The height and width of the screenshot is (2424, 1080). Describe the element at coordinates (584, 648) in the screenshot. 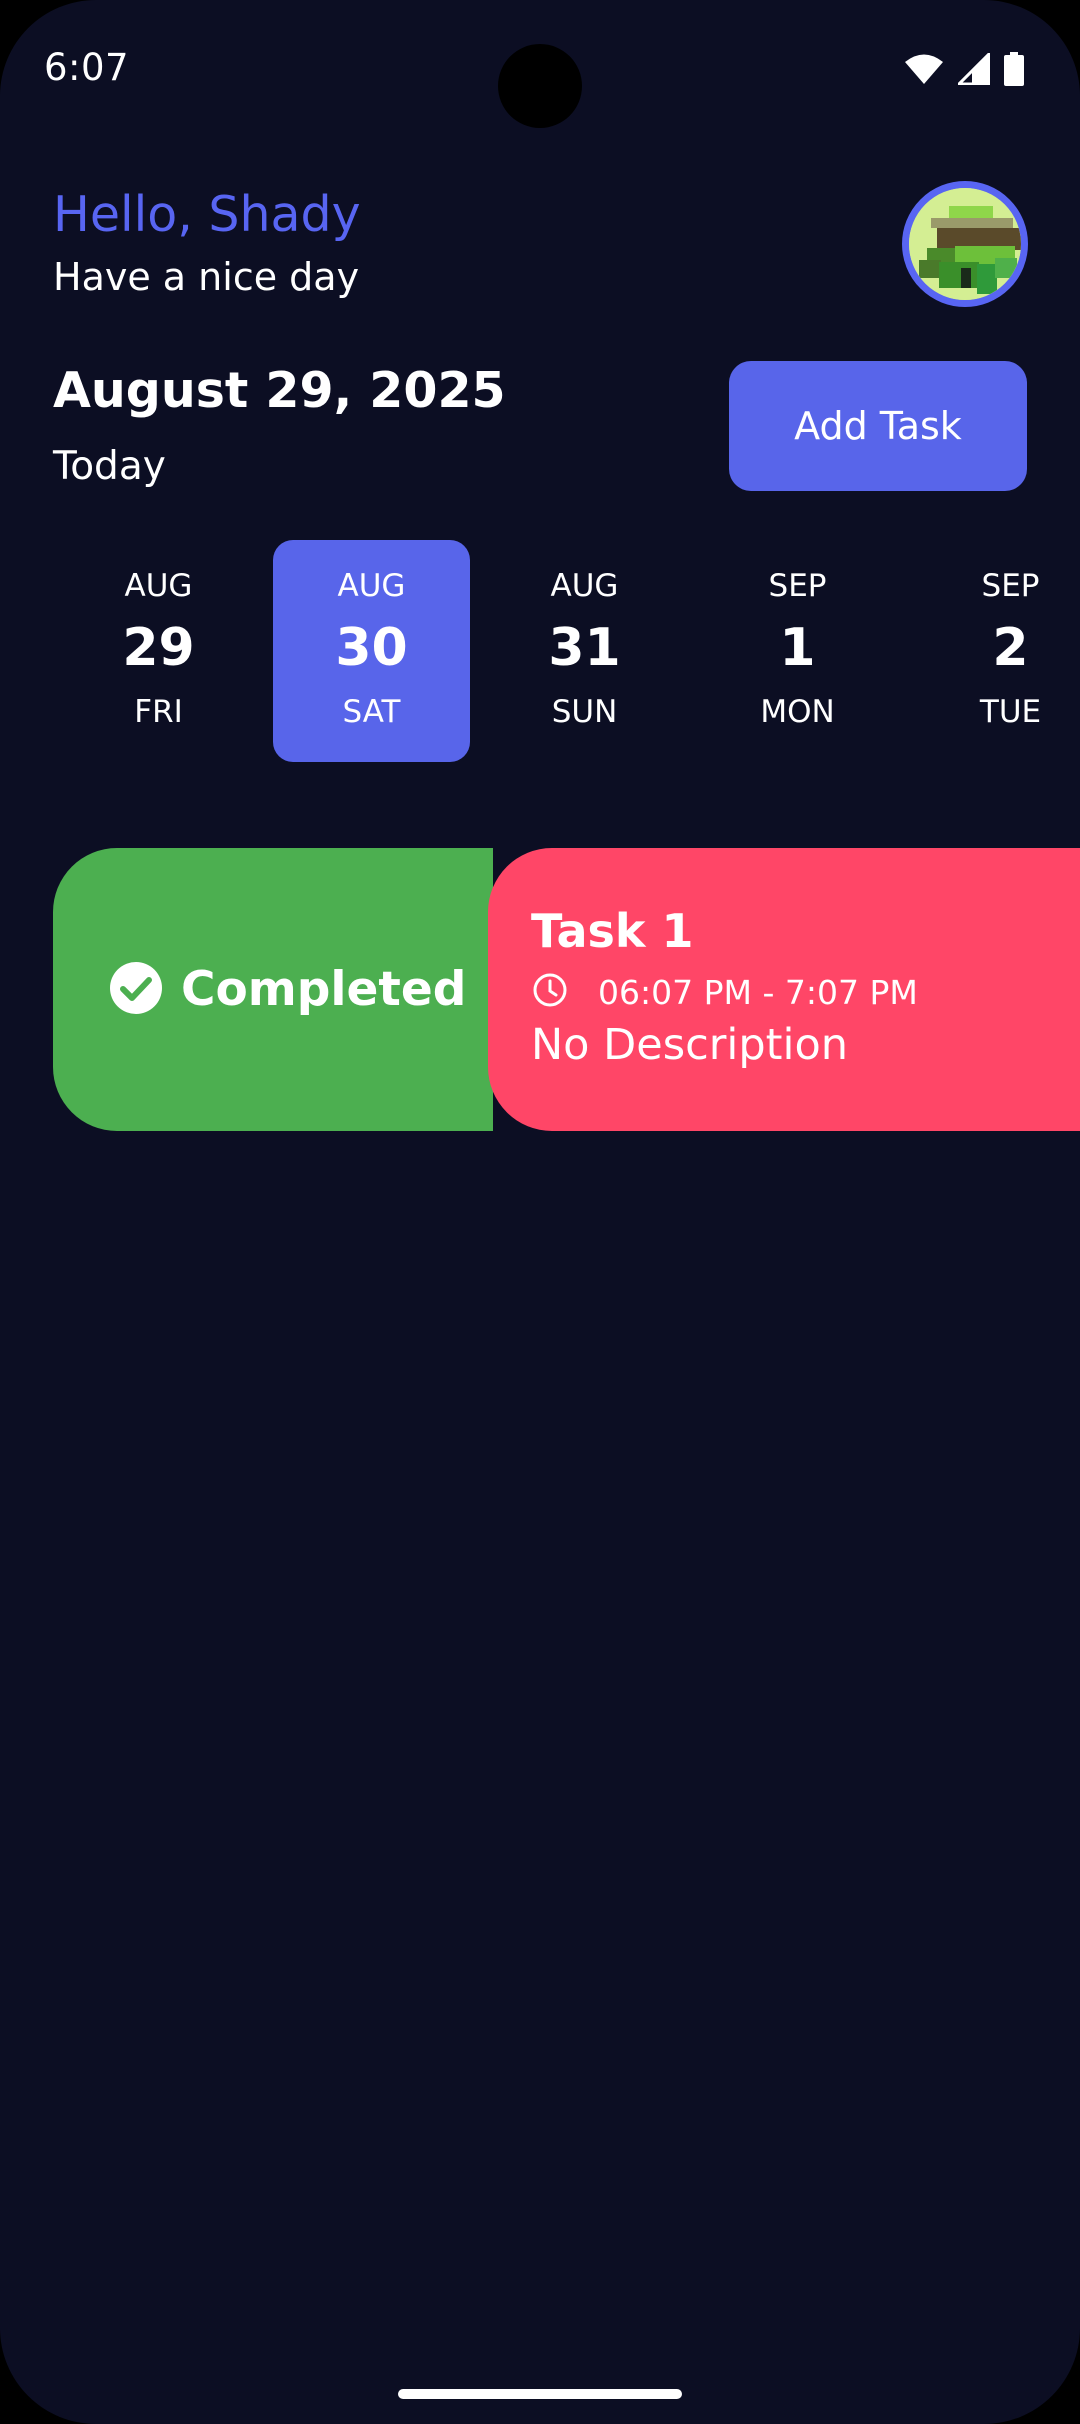

I see `date-day: 31` at that location.